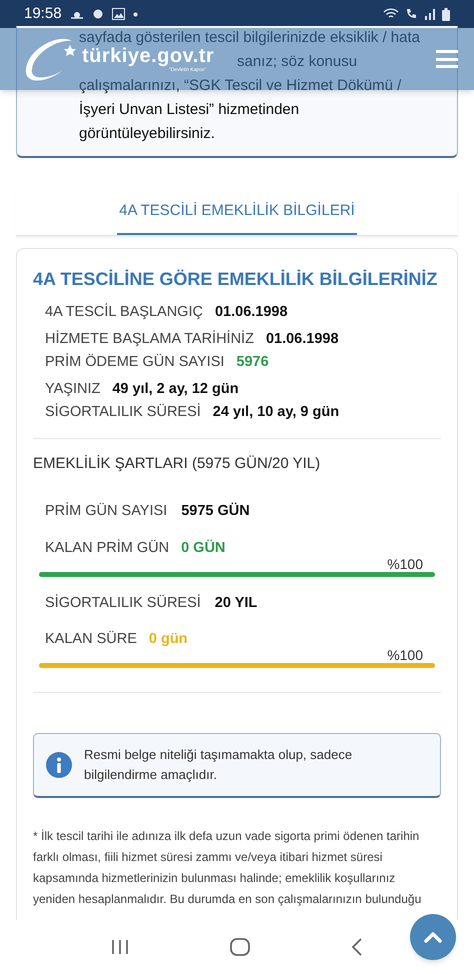 This screenshot has height=974, width=474. What do you see at coordinates (430, 14) in the screenshot?
I see `signal-icon` at bounding box center [430, 14].